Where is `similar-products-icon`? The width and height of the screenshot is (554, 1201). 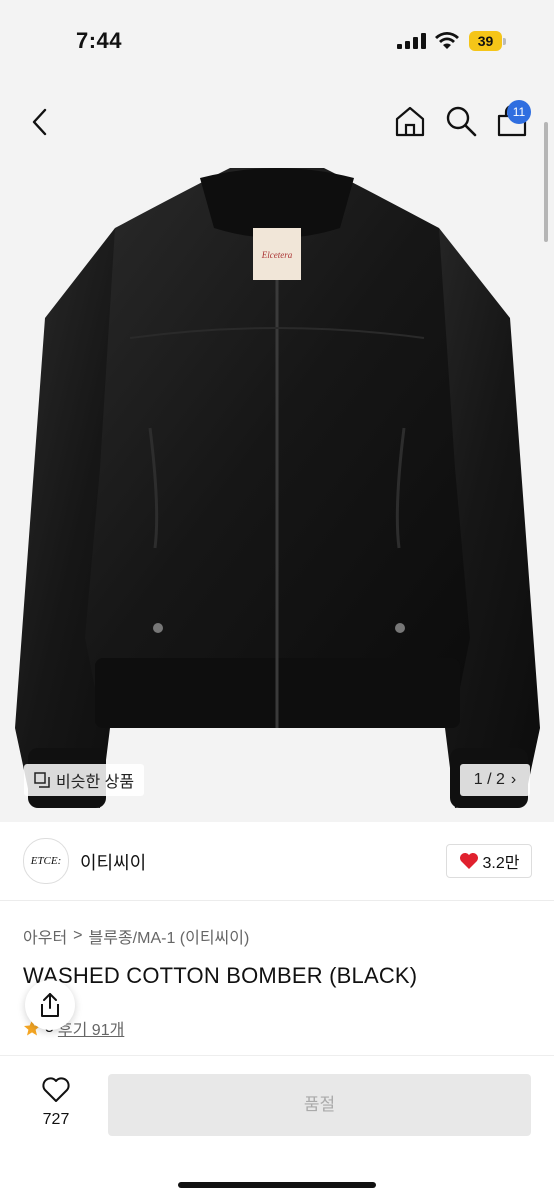 similar-products-icon is located at coordinates (42, 780).